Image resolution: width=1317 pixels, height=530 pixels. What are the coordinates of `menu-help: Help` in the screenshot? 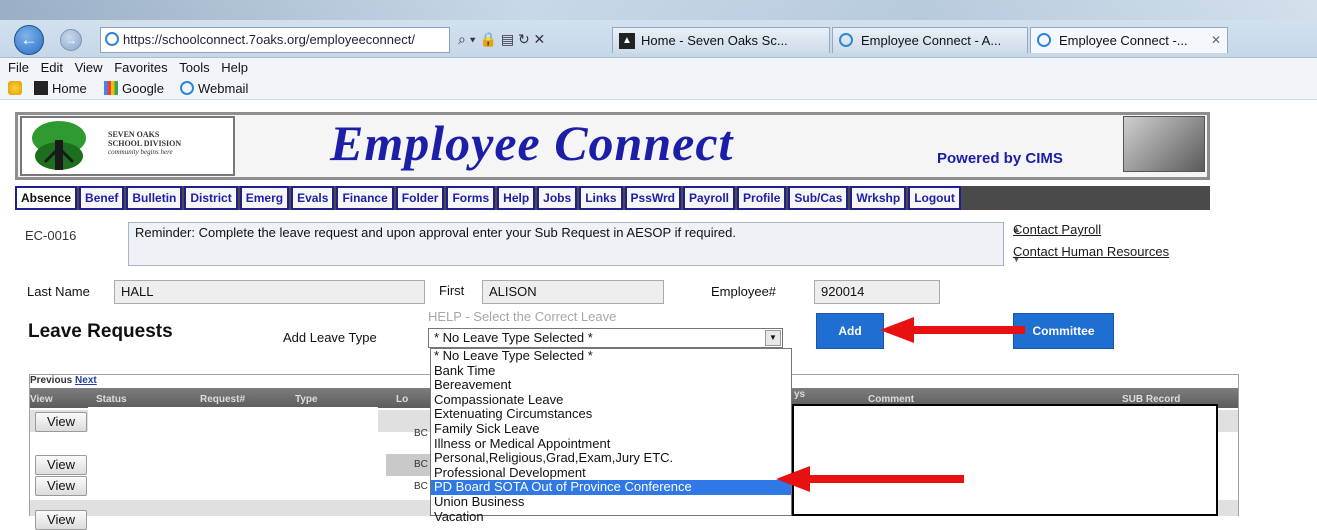 It's located at (234, 68).